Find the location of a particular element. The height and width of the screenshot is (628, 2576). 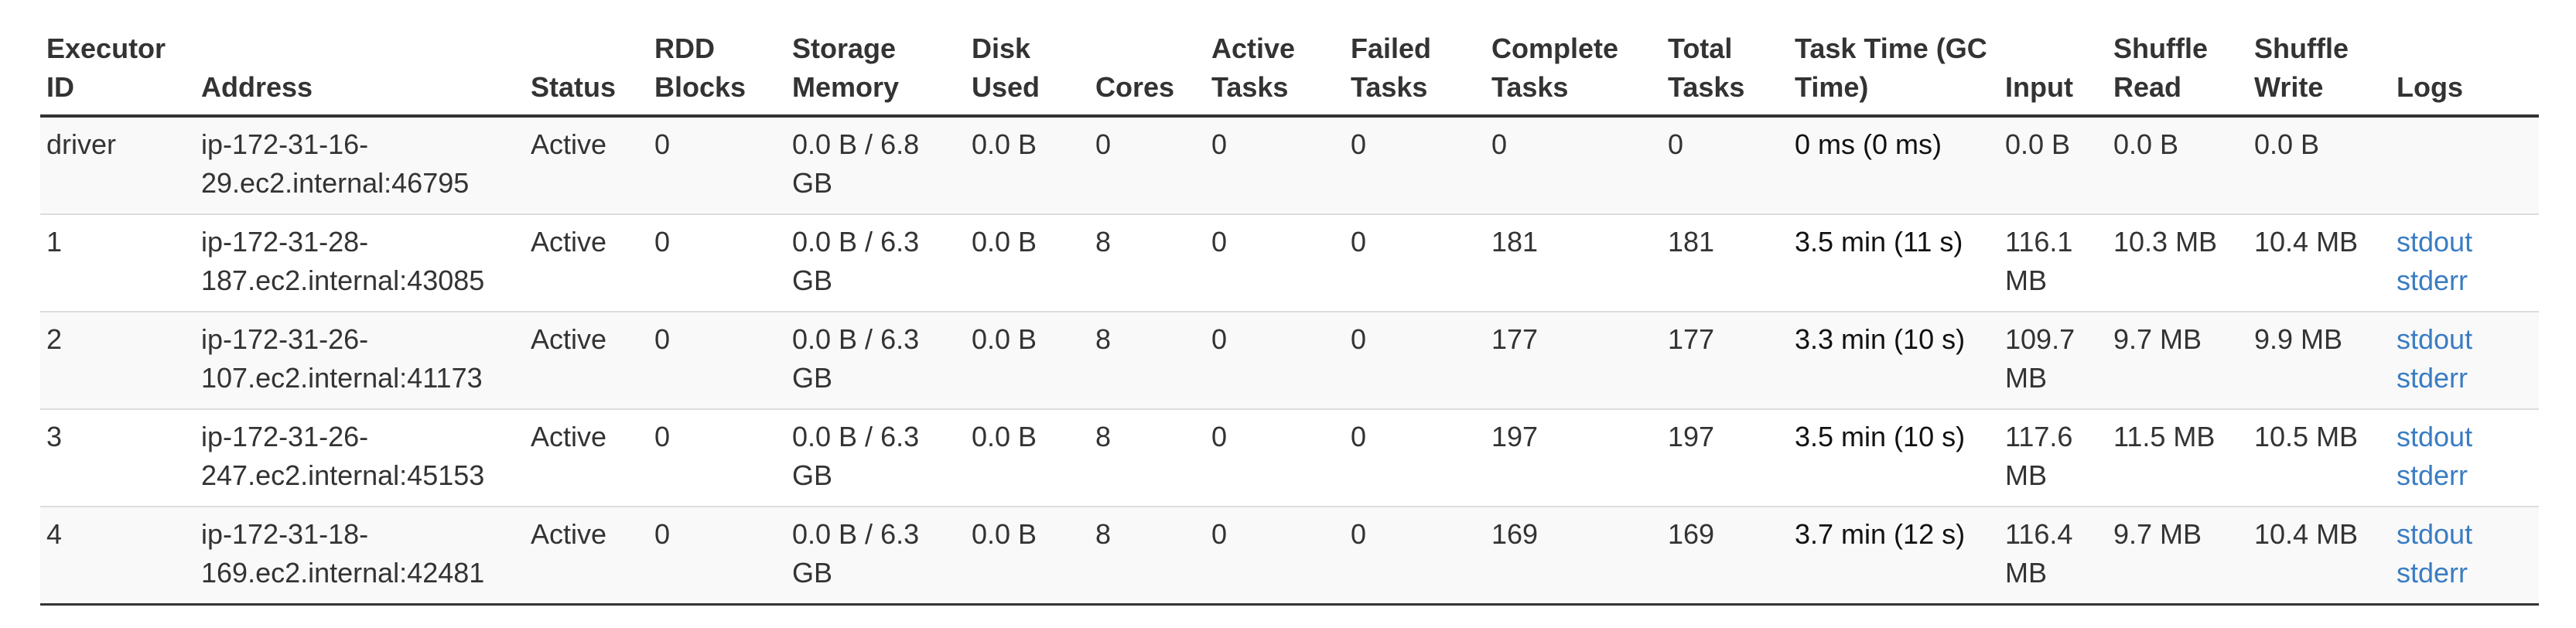

cell-tasktime: 3.3 min (10 s) is located at coordinates (1894, 360).